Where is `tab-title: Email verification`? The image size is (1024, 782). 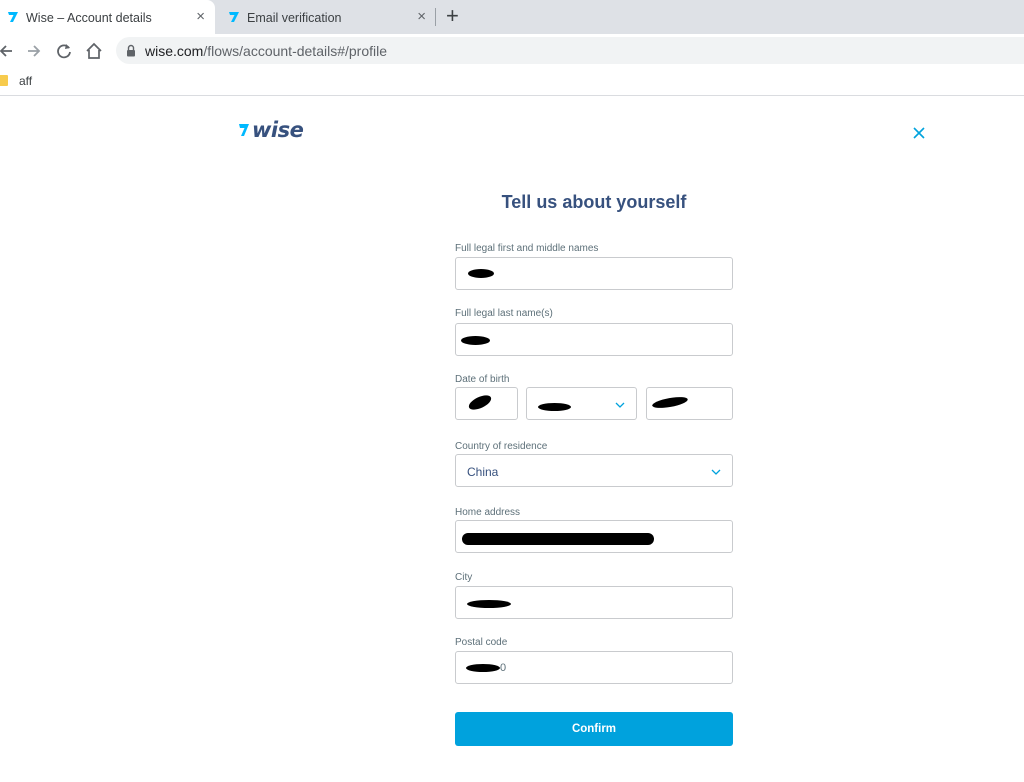
tab-title: Email verification is located at coordinates (294, 18).